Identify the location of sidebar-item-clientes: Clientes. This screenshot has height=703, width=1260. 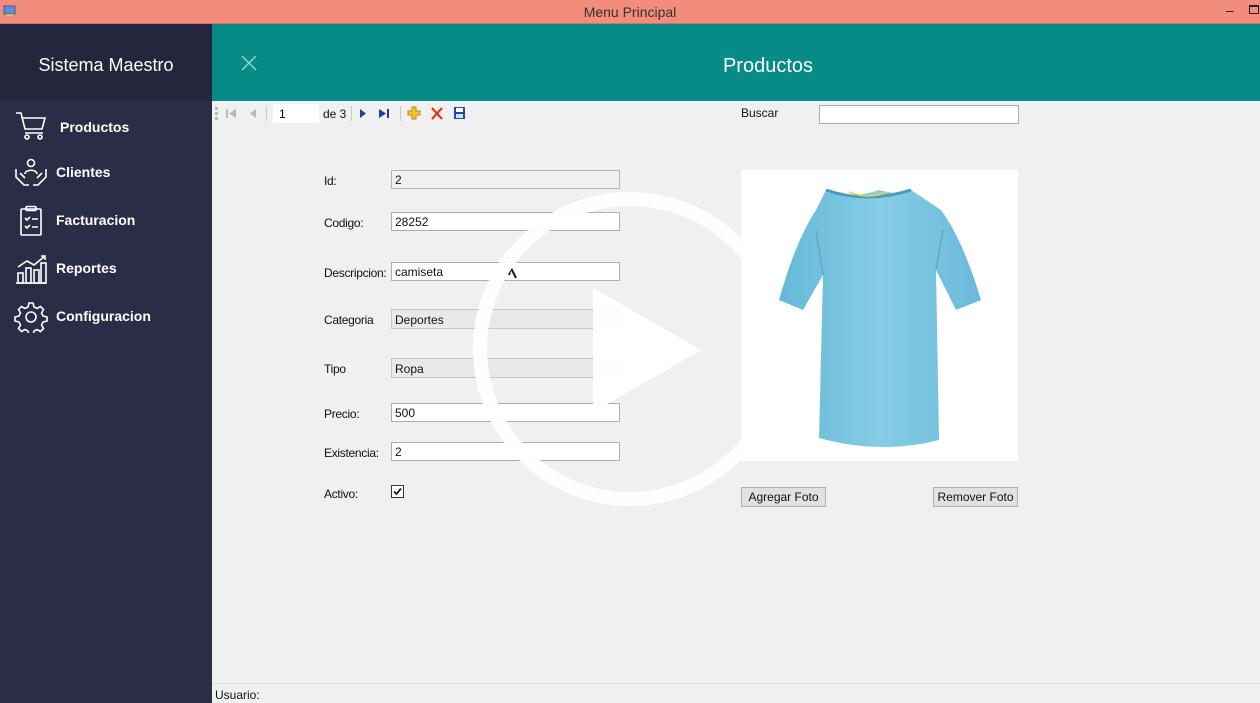
(106, 173).